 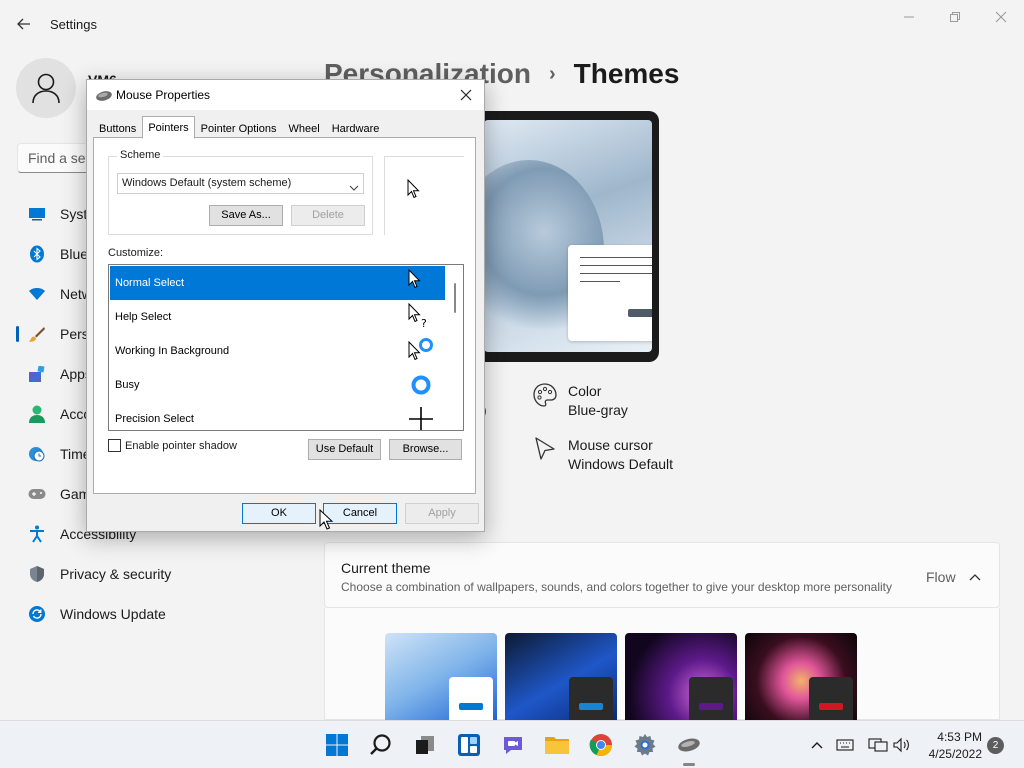 What do you see at coordinates (466, 95) in the screenshot?
I see `dialog-close-icon` at bounding box center [466, 95].